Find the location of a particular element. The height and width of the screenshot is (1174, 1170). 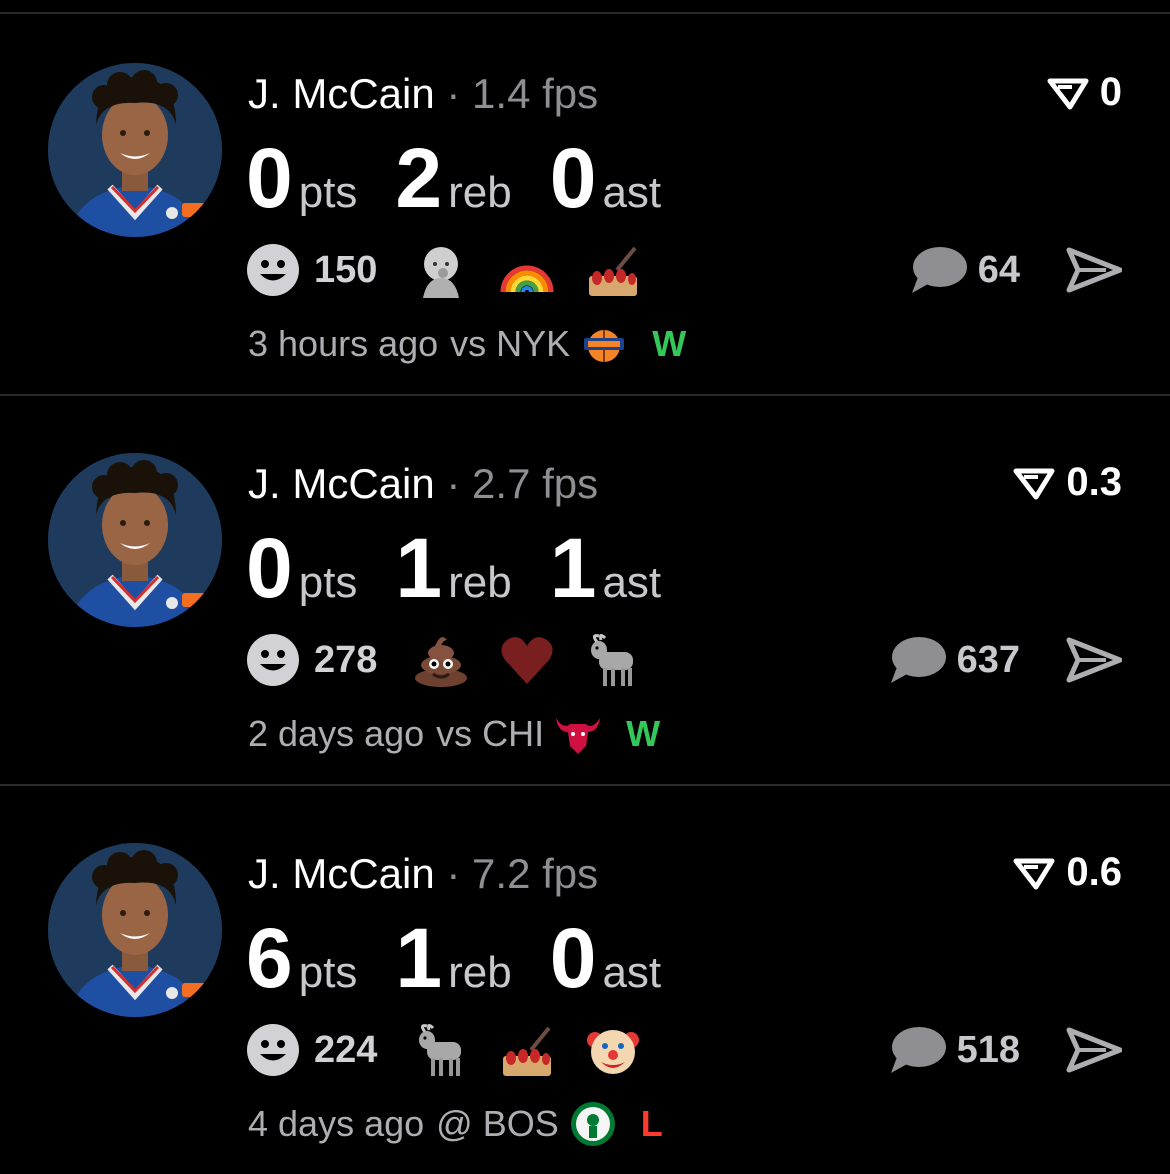

score-badge: 0 is located at coordinates (1084, 92).